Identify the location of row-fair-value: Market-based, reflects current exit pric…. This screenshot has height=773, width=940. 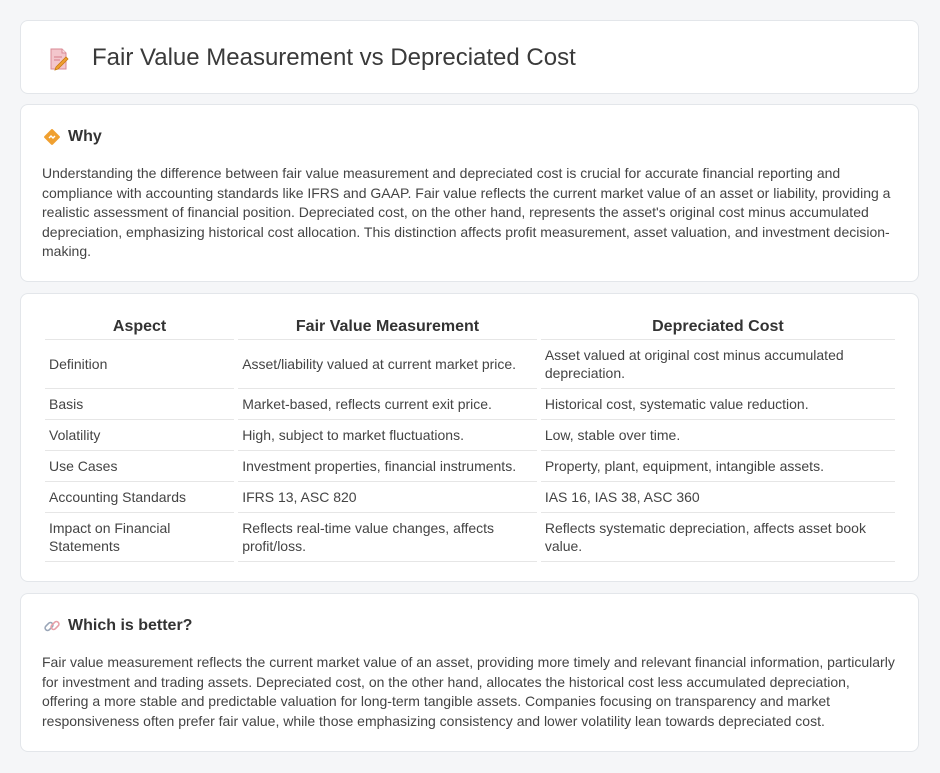
(387, 404).